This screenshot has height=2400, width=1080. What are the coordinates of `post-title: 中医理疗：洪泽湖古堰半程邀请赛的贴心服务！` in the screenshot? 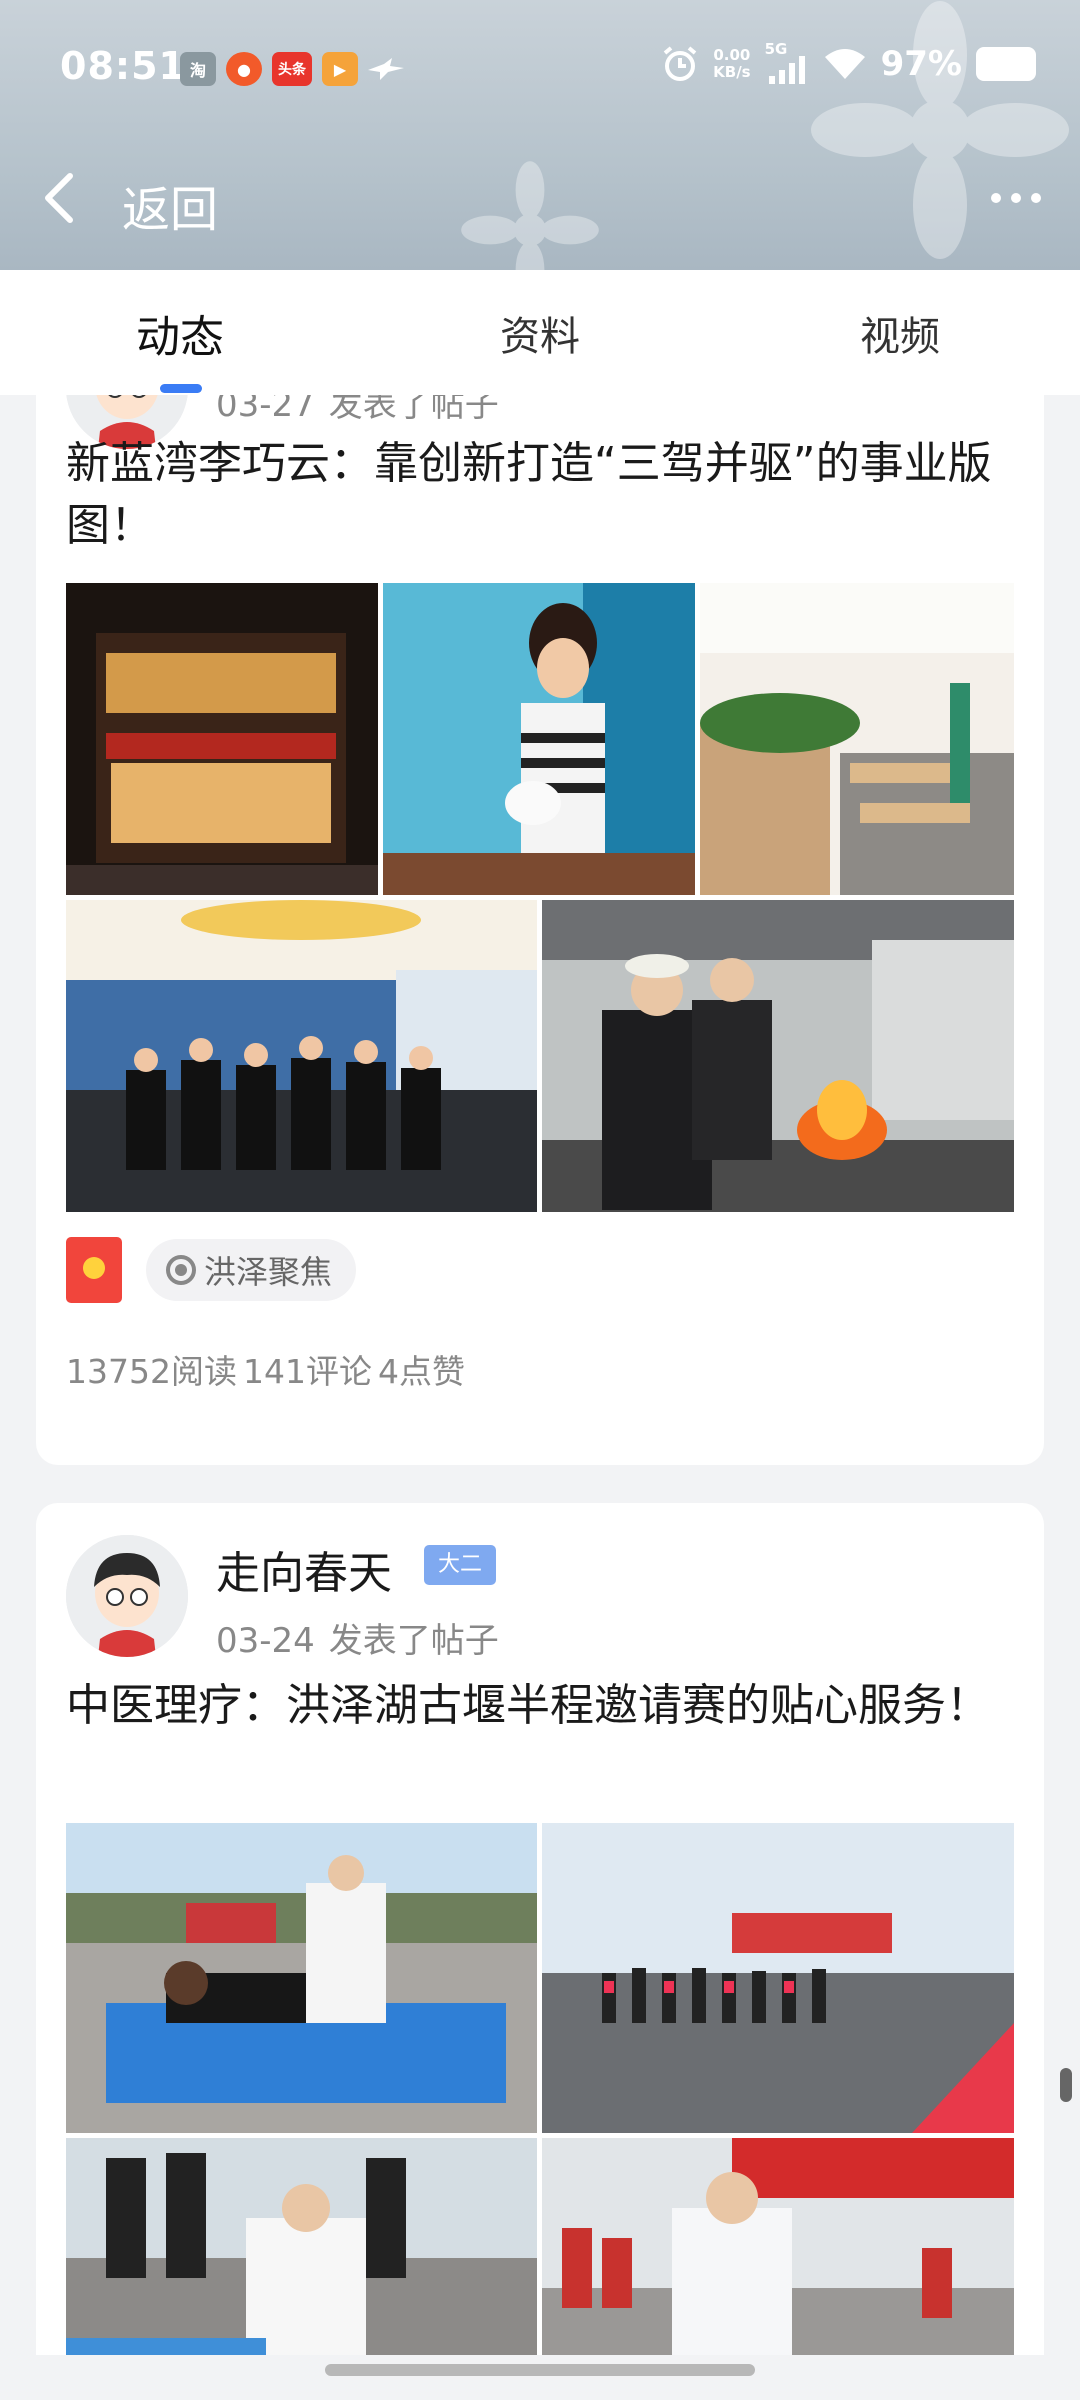 It's located at (541, 1706).